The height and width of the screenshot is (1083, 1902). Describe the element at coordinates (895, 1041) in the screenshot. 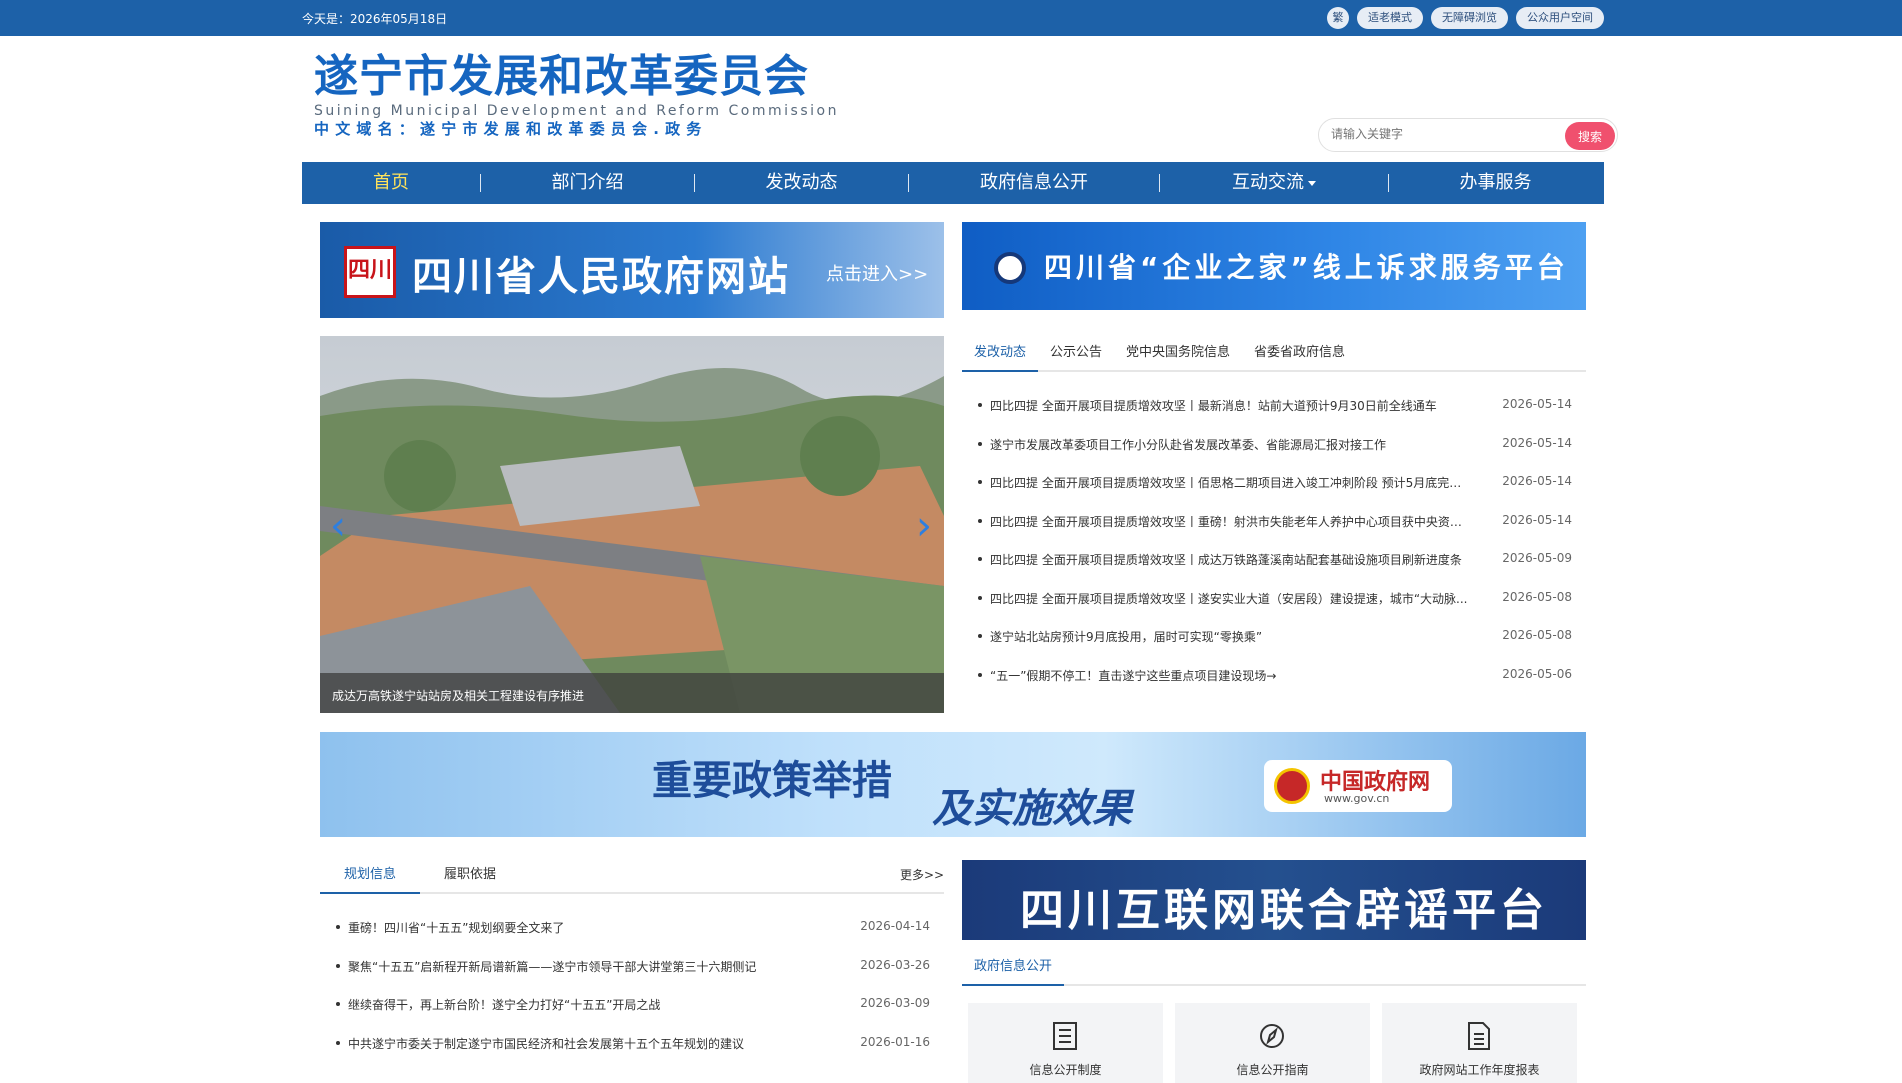

I see `plan-date: 2026-01-16` at that location.